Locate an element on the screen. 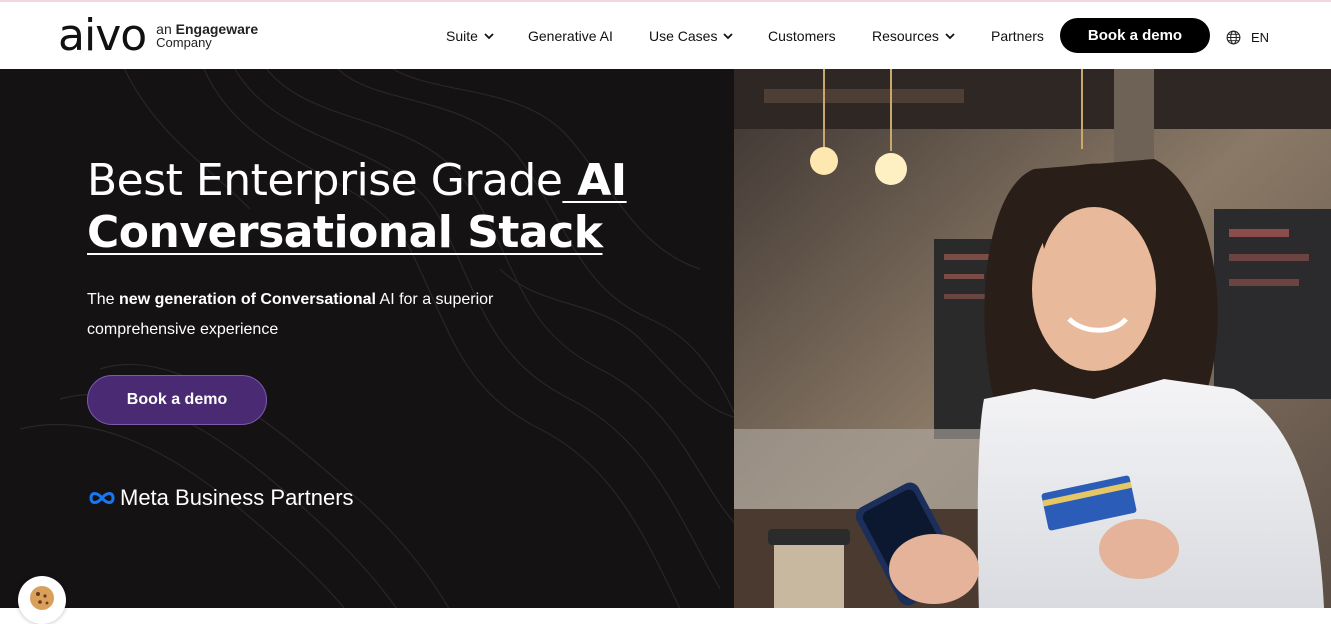 Image resolution: width=1331 pixels, height=624 pixels. cookie-settings-button is located at coordinates (42, 600).